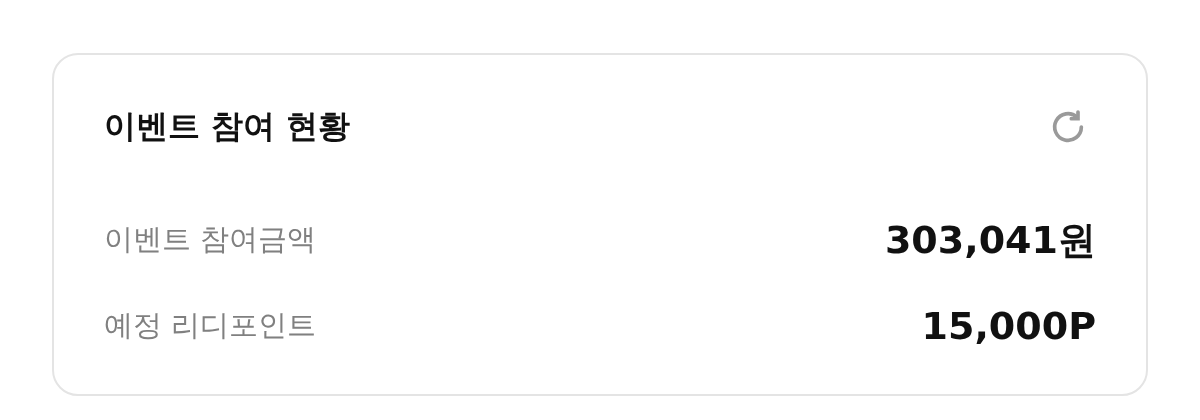 This screenshot has height=420, width=1200. What do you see at coordinates (1008, 326) in the screenshot?
I see `row-value: 15,000P` at bounding box center [1008, 326].